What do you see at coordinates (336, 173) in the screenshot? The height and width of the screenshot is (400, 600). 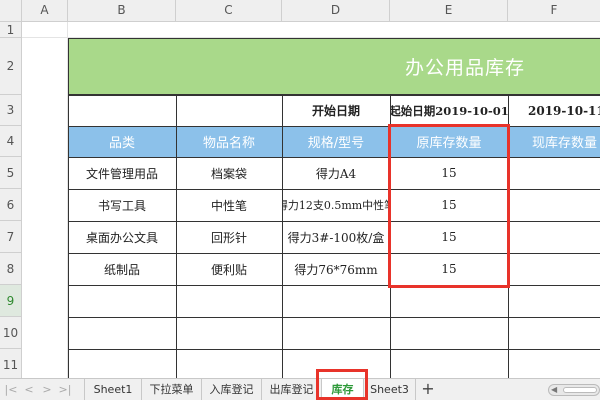 I see `item-spec: 得力A4` at bounding box center [336, 173].